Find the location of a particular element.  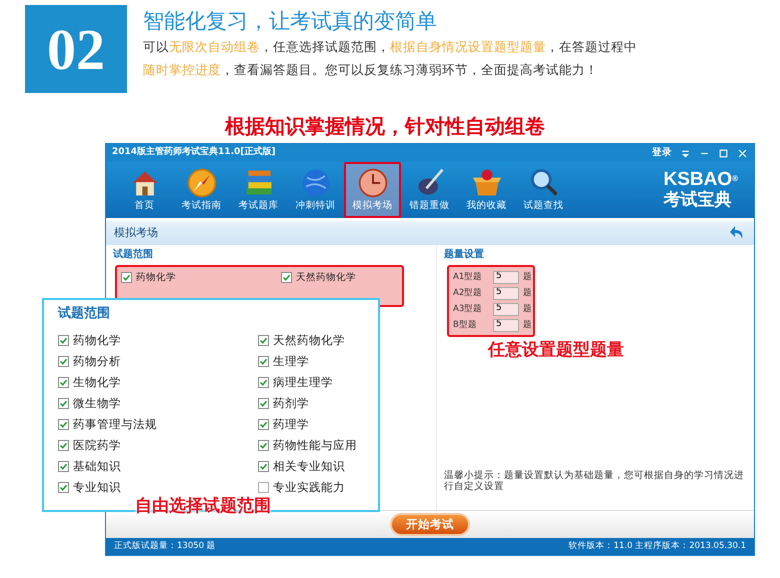

clock-icon is located at coordinates (372, 182).